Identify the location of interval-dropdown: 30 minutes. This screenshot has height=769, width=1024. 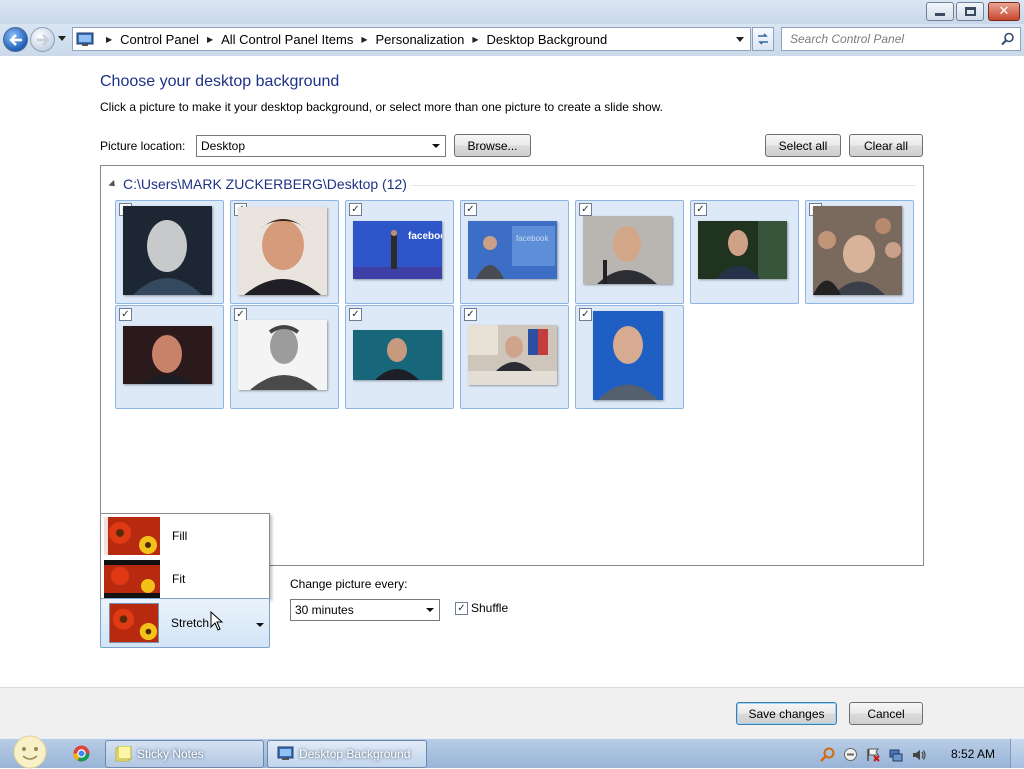
(365, 610).